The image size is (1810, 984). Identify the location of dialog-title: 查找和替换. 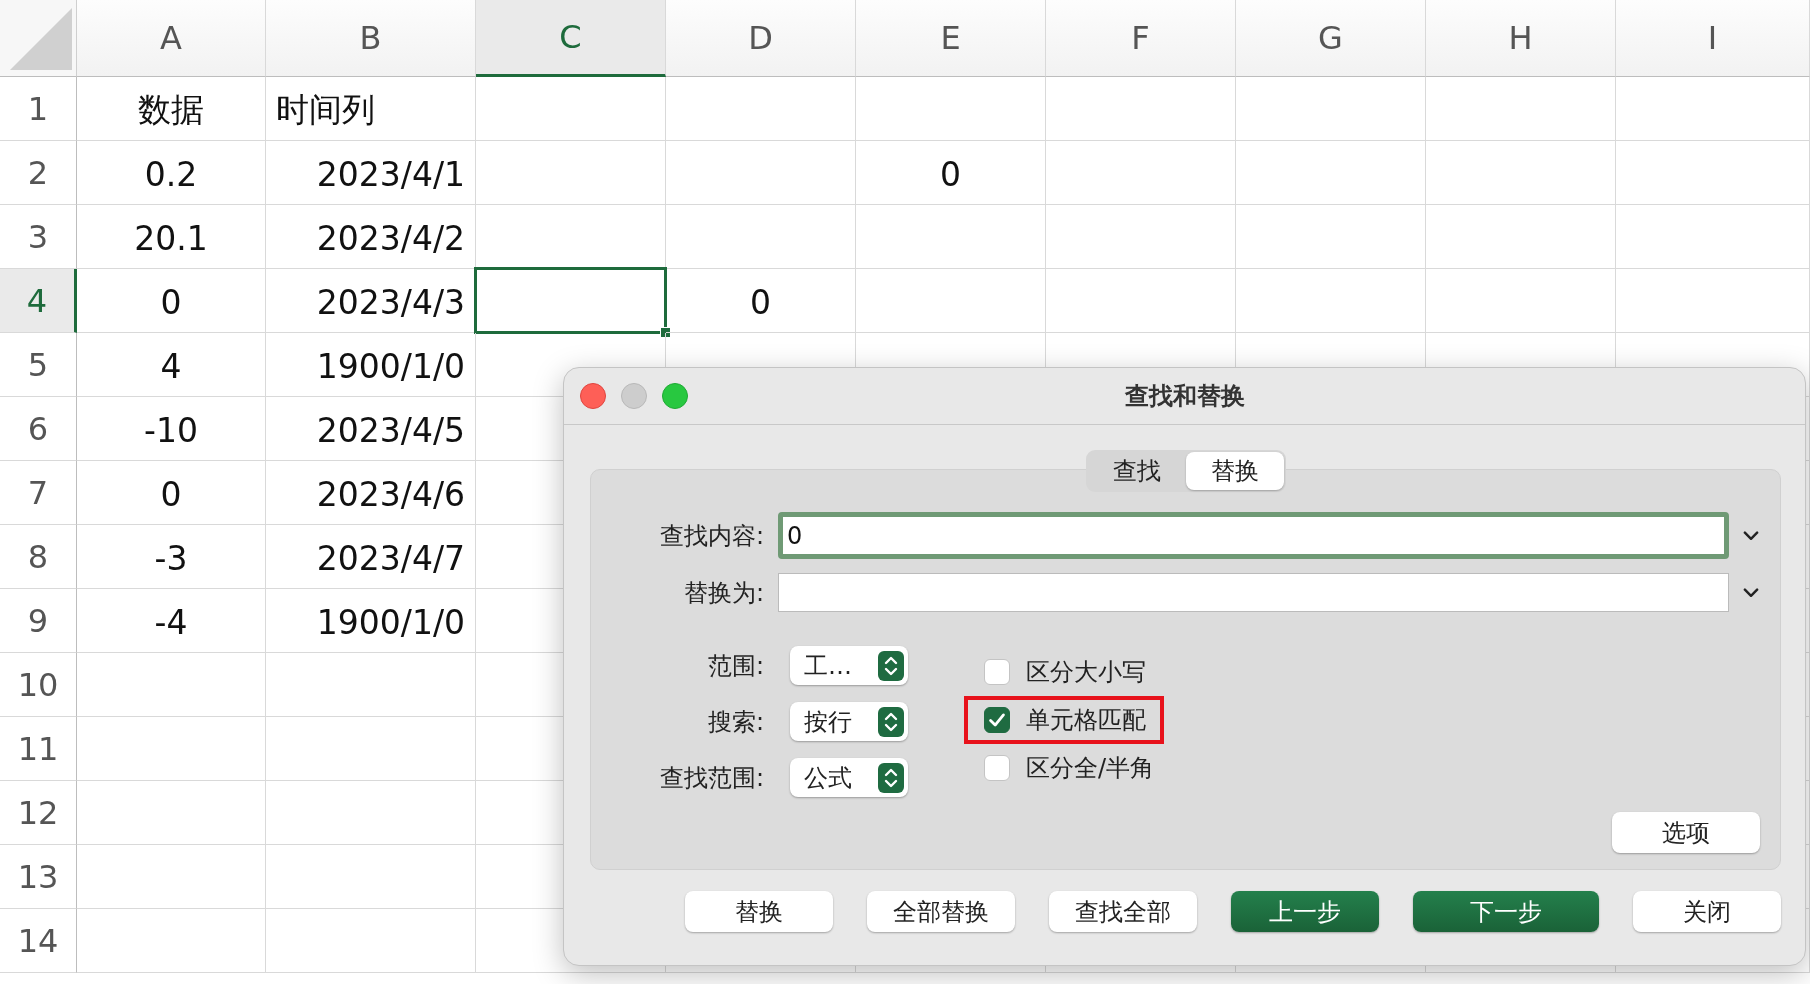
(1184, 396).